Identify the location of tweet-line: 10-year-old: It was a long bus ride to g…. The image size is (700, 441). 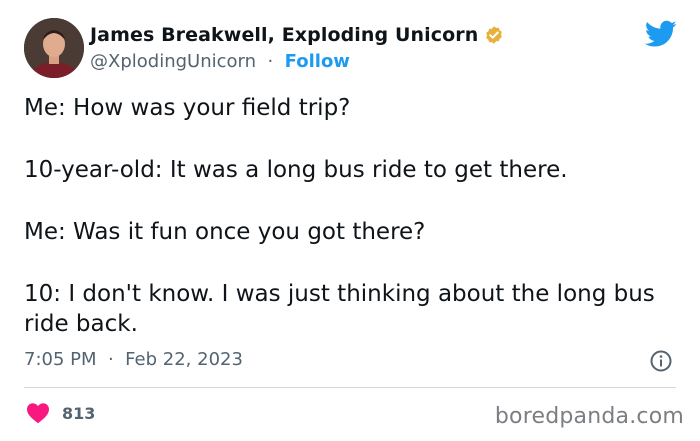
(296, 170).